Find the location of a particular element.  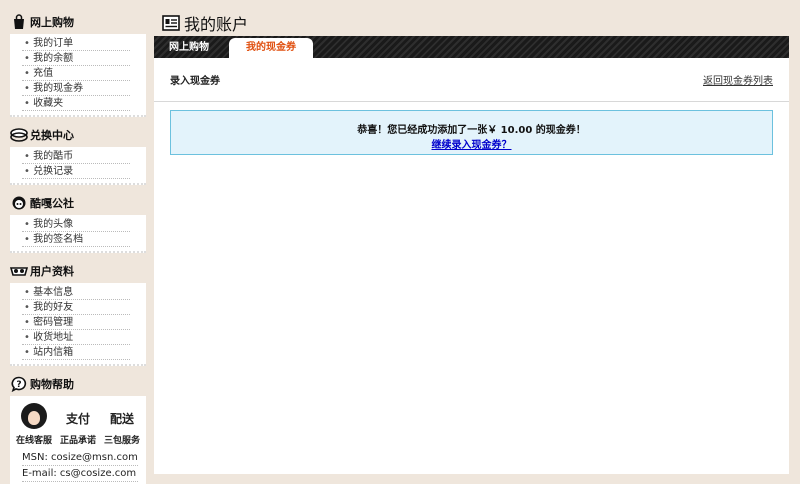

section-list-community: 我的头像 我的签名档 is located at coordinates (78, 234).